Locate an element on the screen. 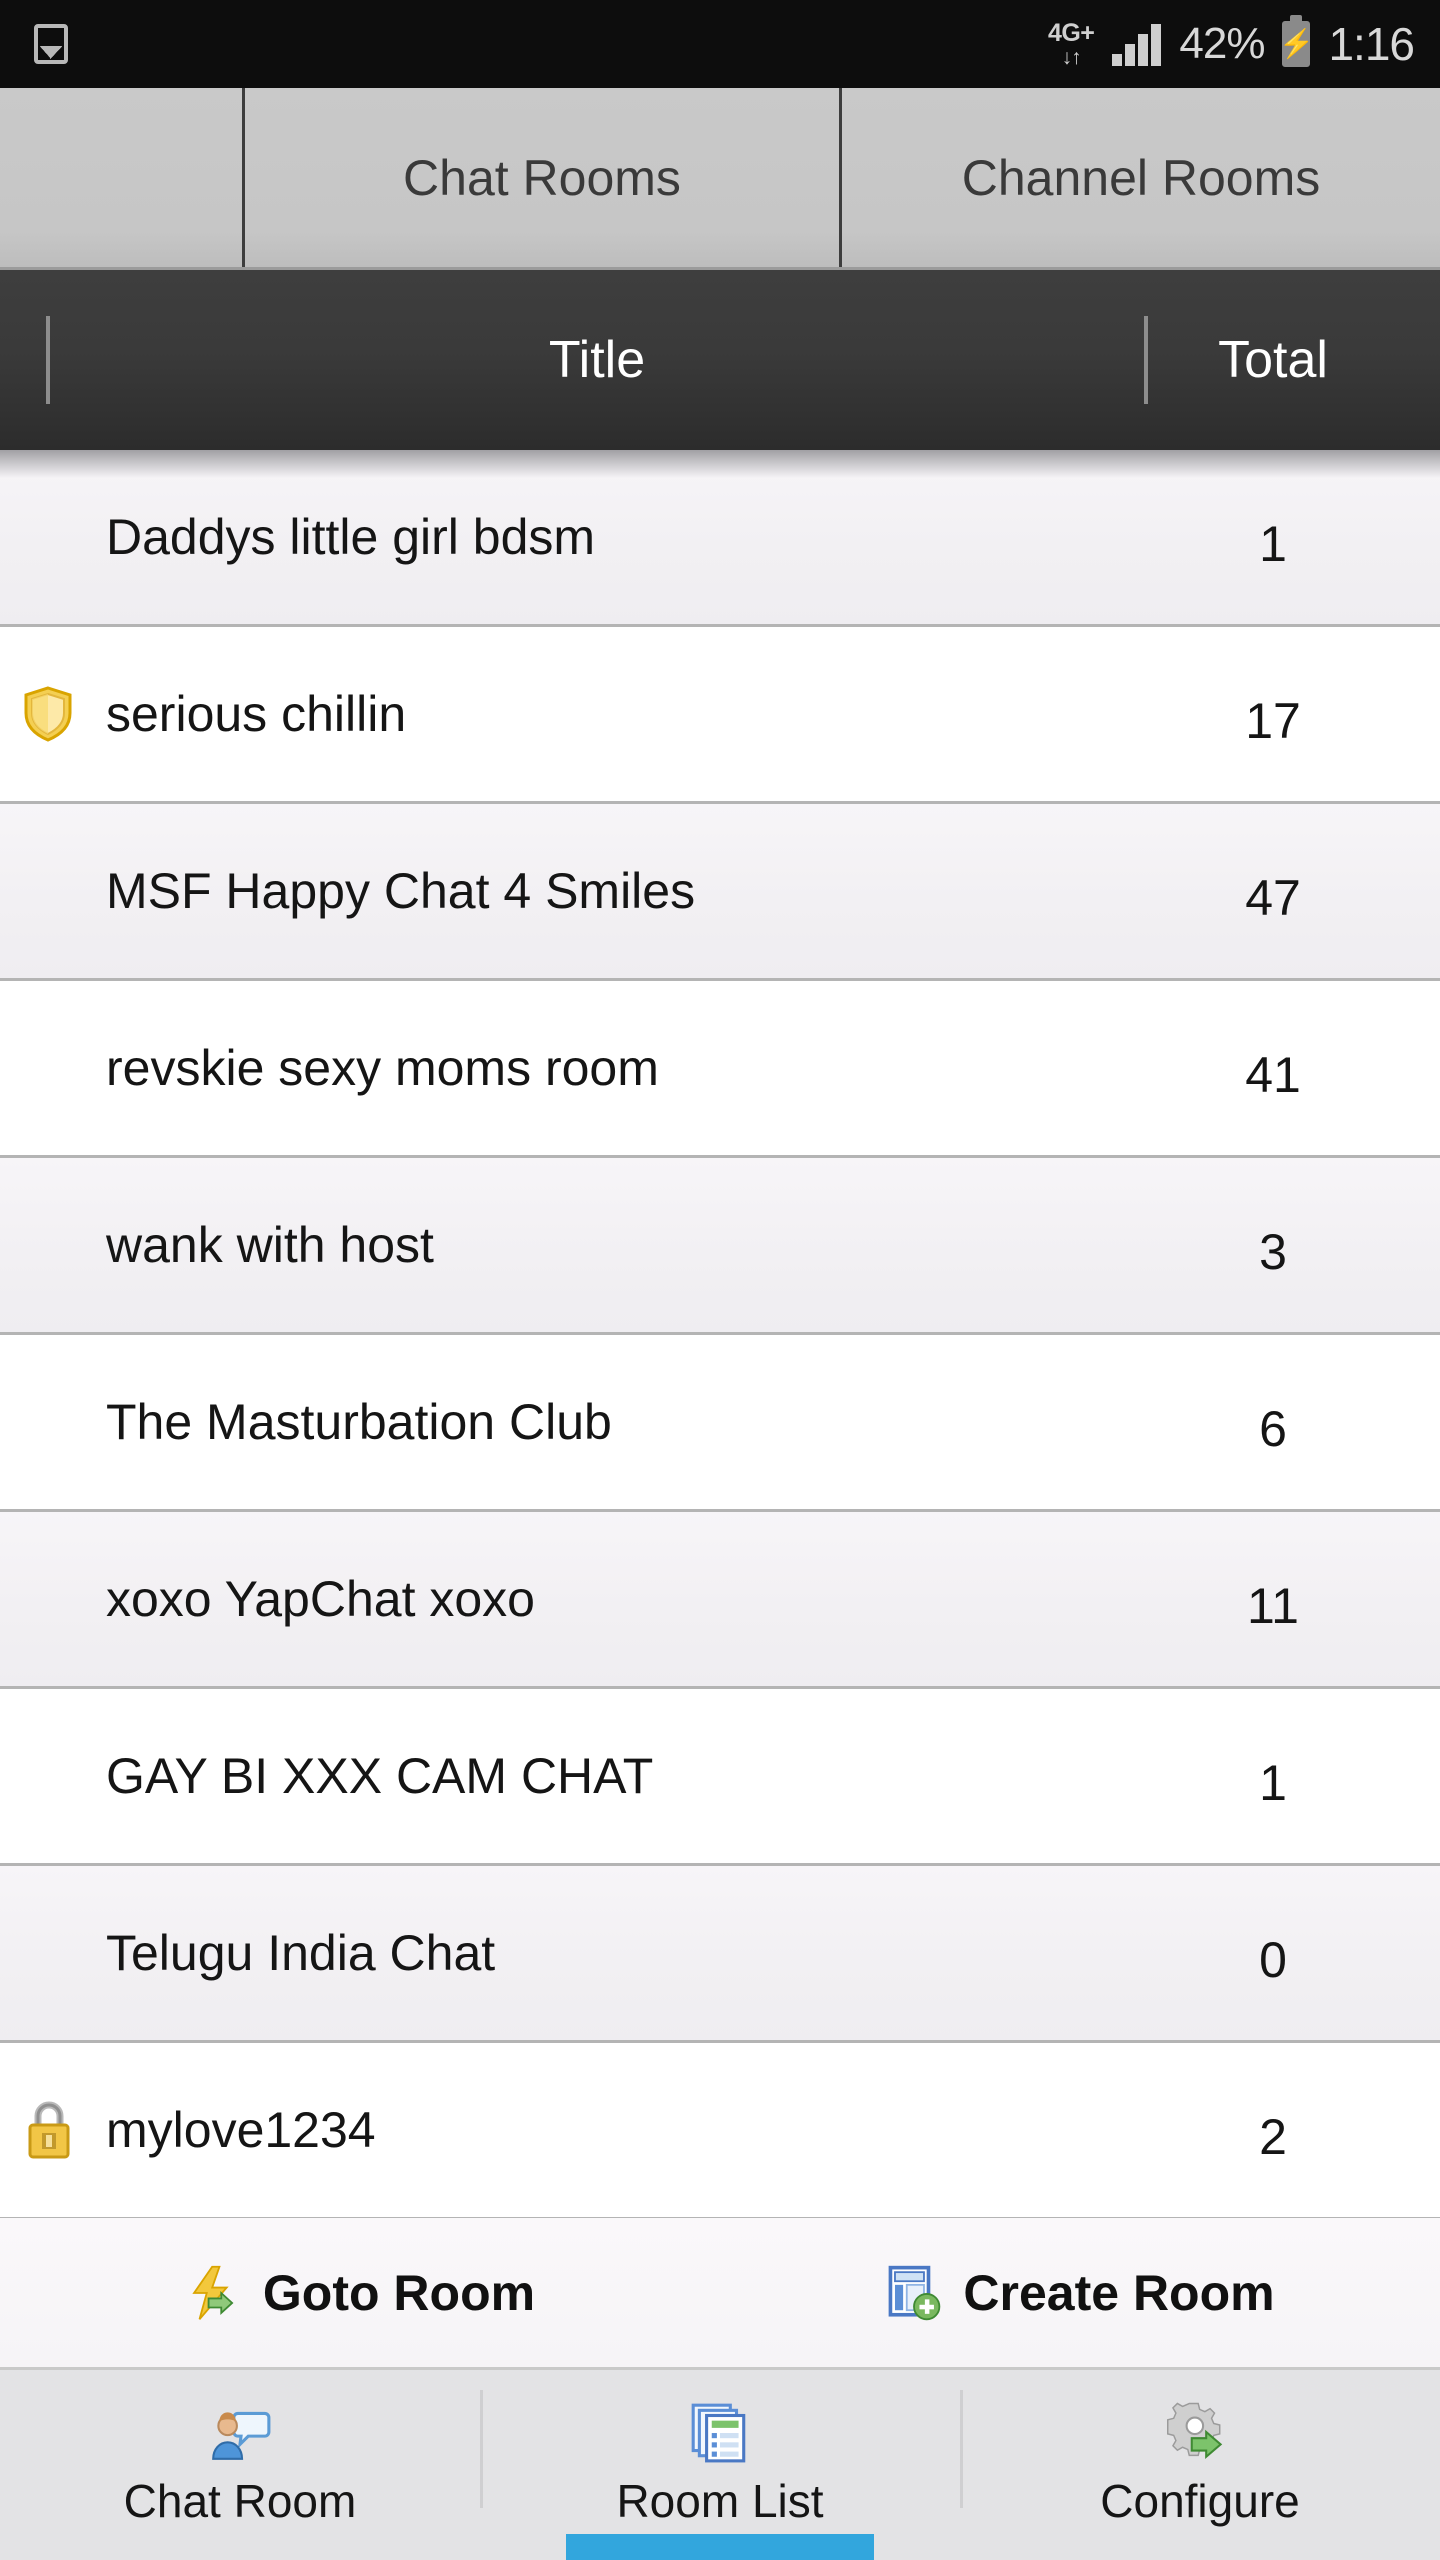 The image size is (1440, 2560). bottom-navigation: Chat Room Room List Configure is located at coordinates (720, 2465).